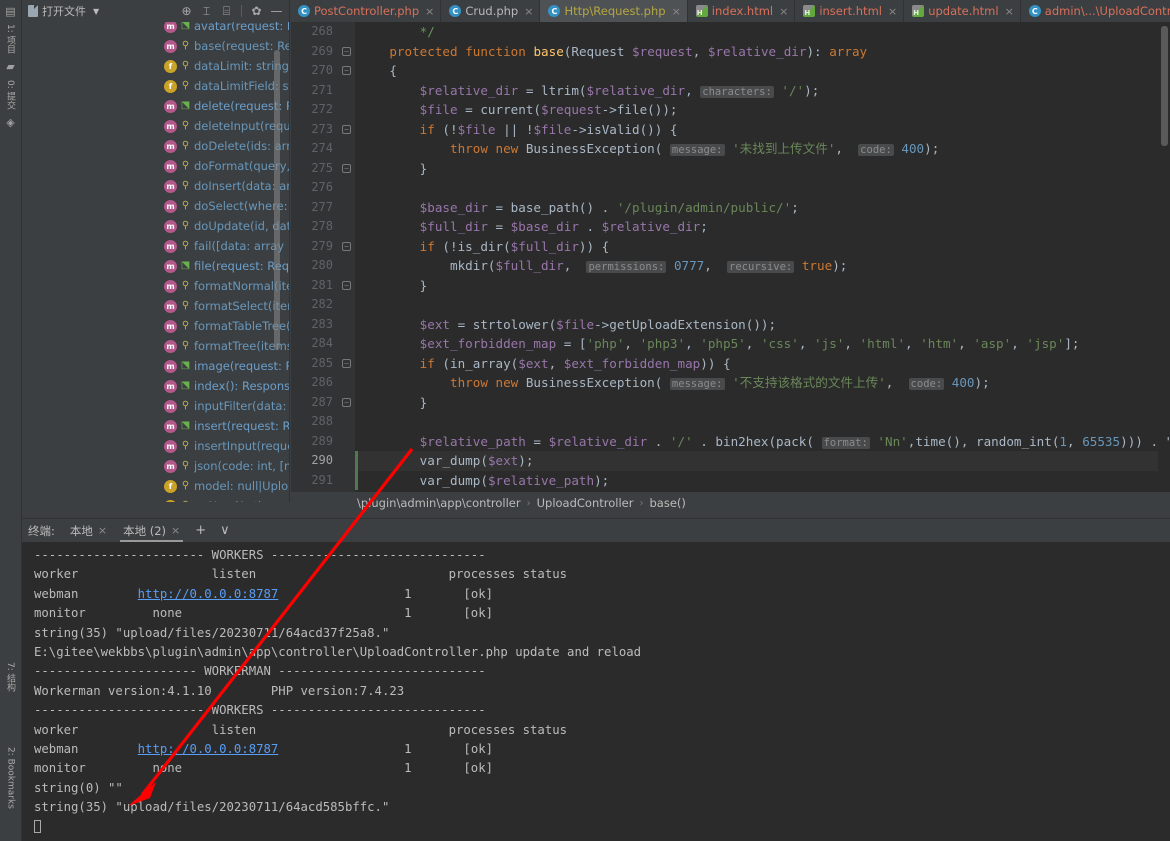 The width and height of the screenshot is (1170, 841). Describe the element at coordinates (225, 146) in the screenshot. I see `structure-item: m⚲doDelete(ids: array): voi` at that location.